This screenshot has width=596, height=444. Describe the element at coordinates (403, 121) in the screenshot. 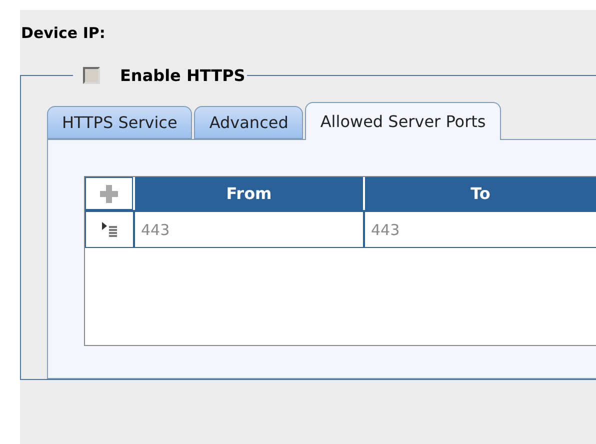

I see `tab: Allowed Server Ports` at that location.